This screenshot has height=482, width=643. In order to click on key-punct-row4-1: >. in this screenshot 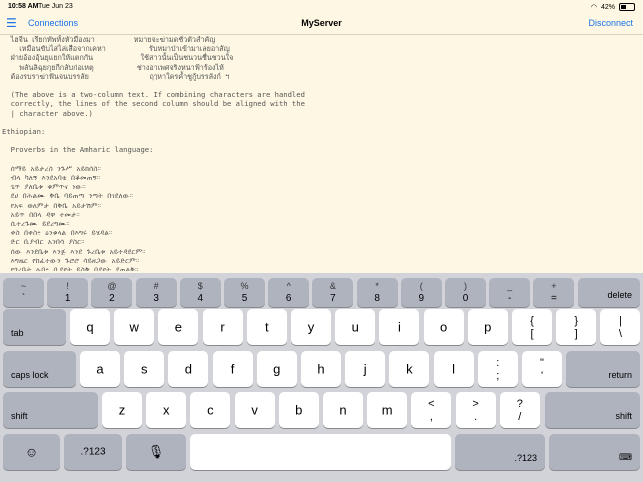, I will do `click(475, 410)`.